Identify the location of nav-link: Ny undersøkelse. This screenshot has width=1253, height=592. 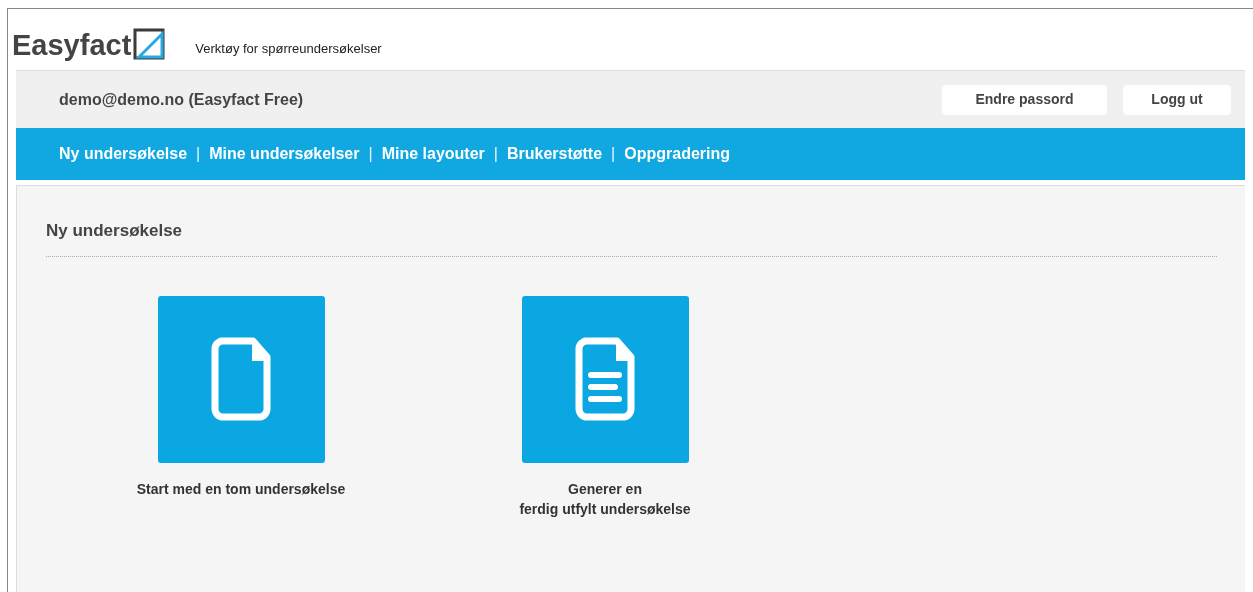
(123, 154).